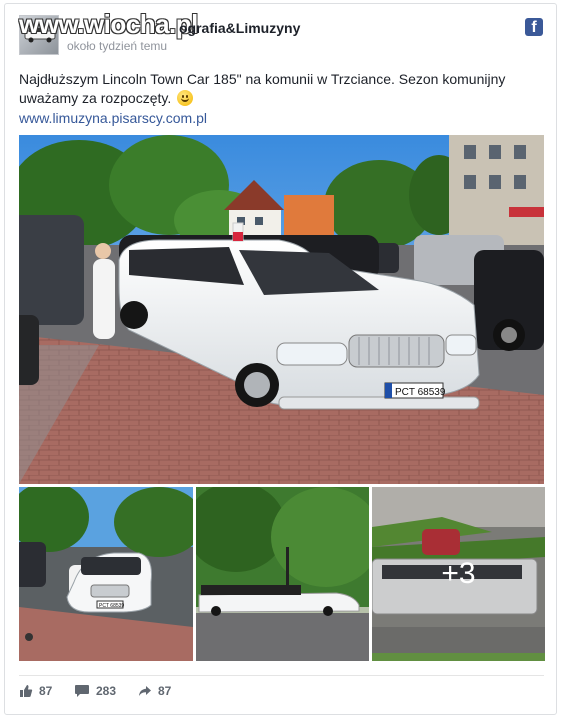 This screenshot has height=719, width=563. What do you see at coordinates (185, 98) in the screenshot?
I see `smiling-face-emoji-icon` at bounding box center [185, 98].